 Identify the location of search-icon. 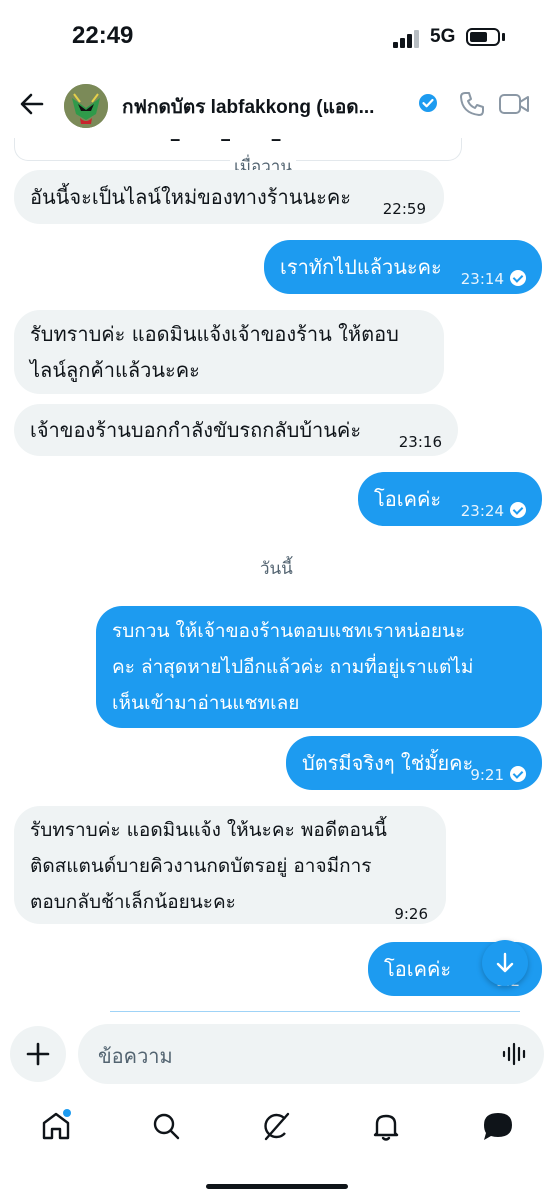
(166, 1126).